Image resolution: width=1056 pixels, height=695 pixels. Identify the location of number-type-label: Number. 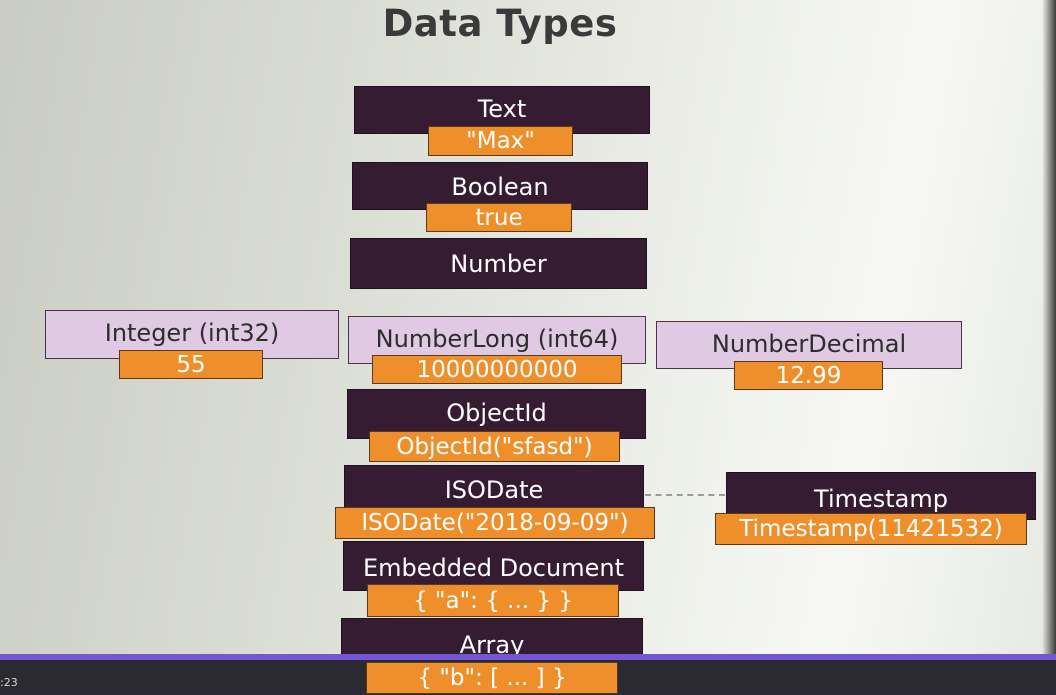
(498, 264).